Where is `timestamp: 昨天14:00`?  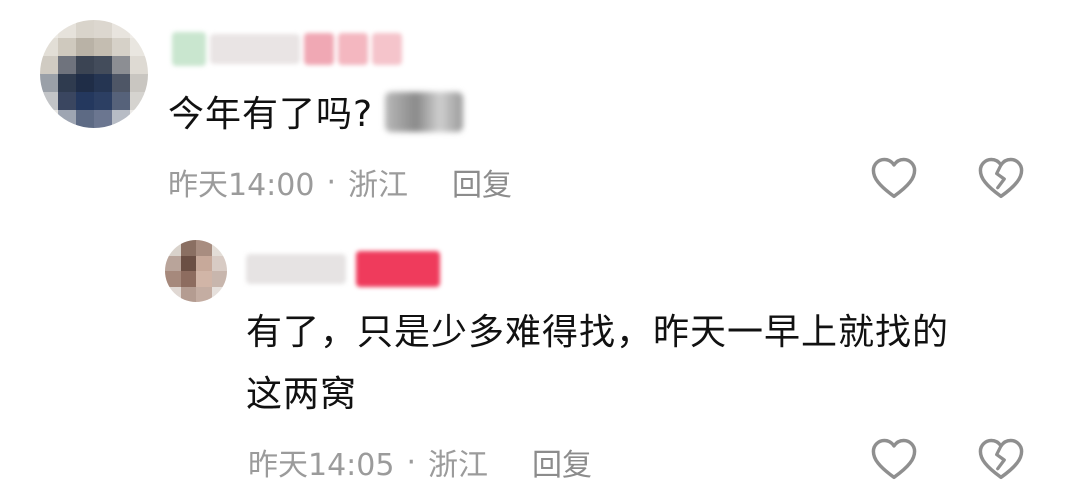
timestamp: 昨天14:00 is located at coordinates (241, 185).